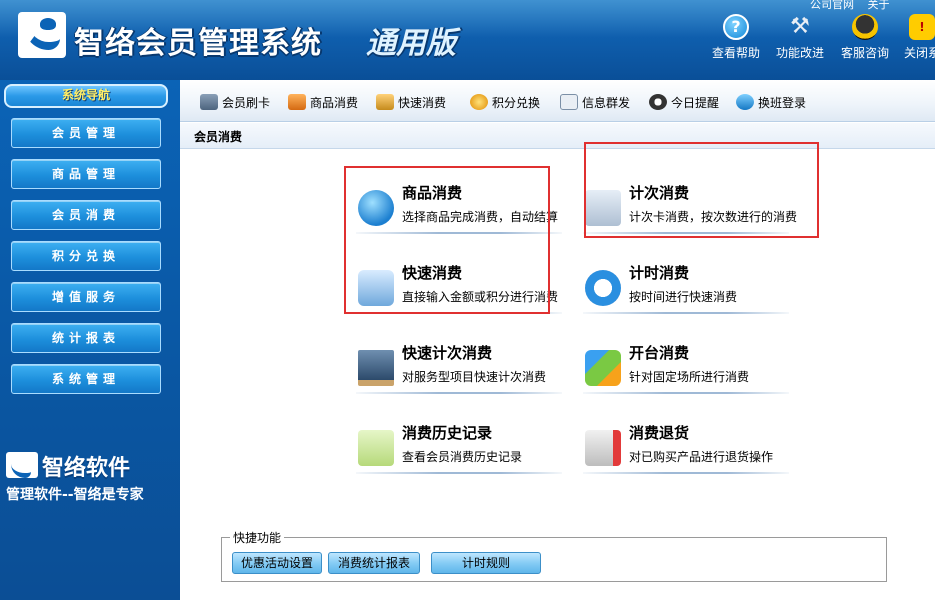  Describe the element at coordinates (603, 288) in the screenshot. I see `timer-icon` at that location.